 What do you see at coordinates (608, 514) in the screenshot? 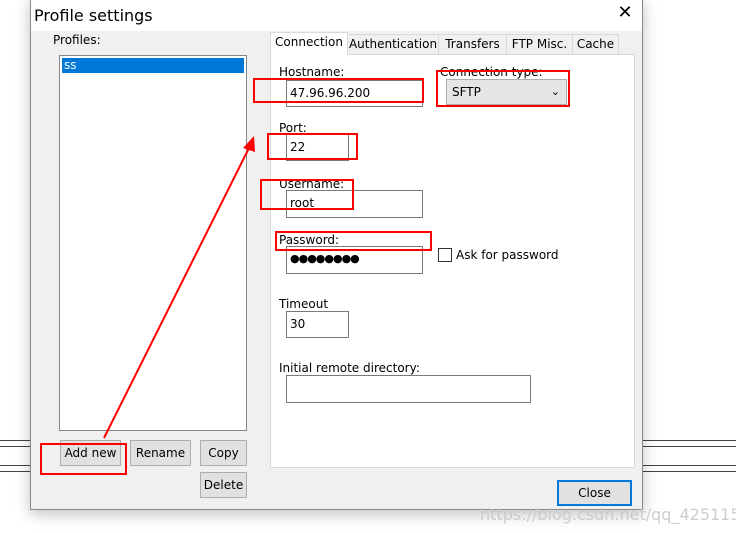
I see `watermark: https://blog.csdn.net/qq_42511550` at bounding box center [608, 514].